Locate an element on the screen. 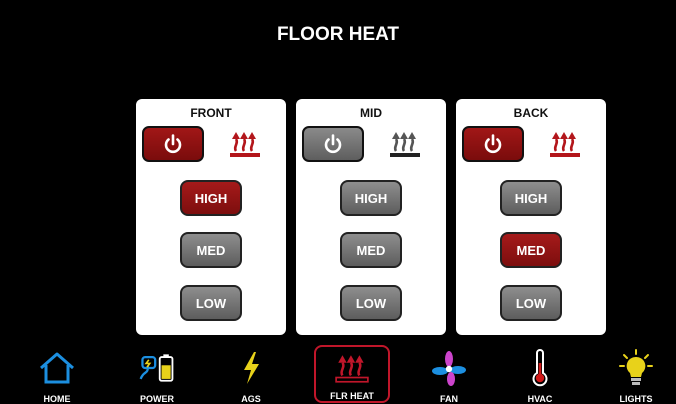 The height and width of the screenshot is (404, 676). nav-label: HOME is located at coordinates (57, 399).